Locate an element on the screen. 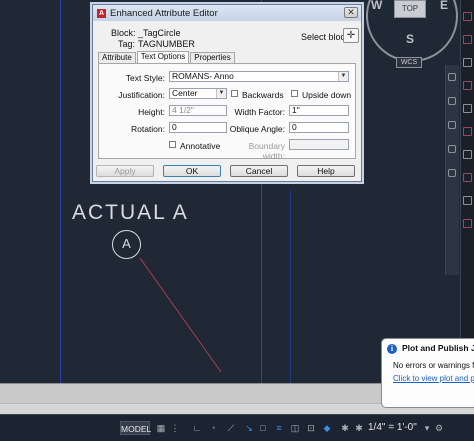  text-style-dropdown: ROMANS- Anno ▼ is located at coordinates (259, 76).